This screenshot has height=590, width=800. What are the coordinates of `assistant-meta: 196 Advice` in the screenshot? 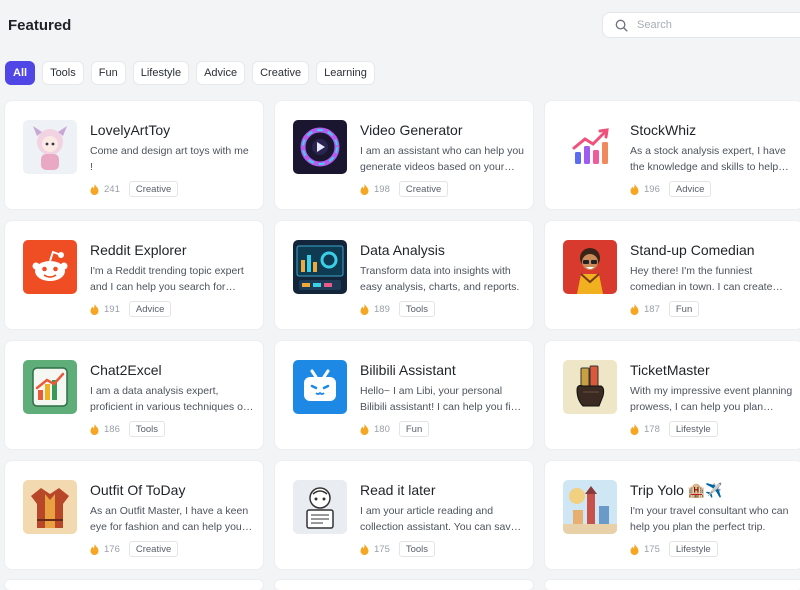 It's located at (671, 189).